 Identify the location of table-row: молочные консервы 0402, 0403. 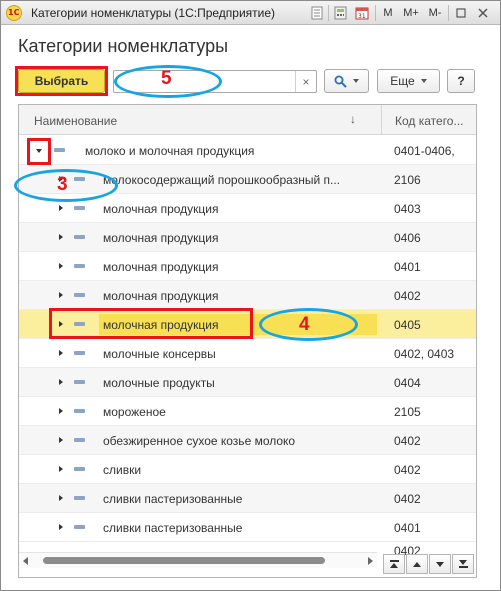
(247, 353).